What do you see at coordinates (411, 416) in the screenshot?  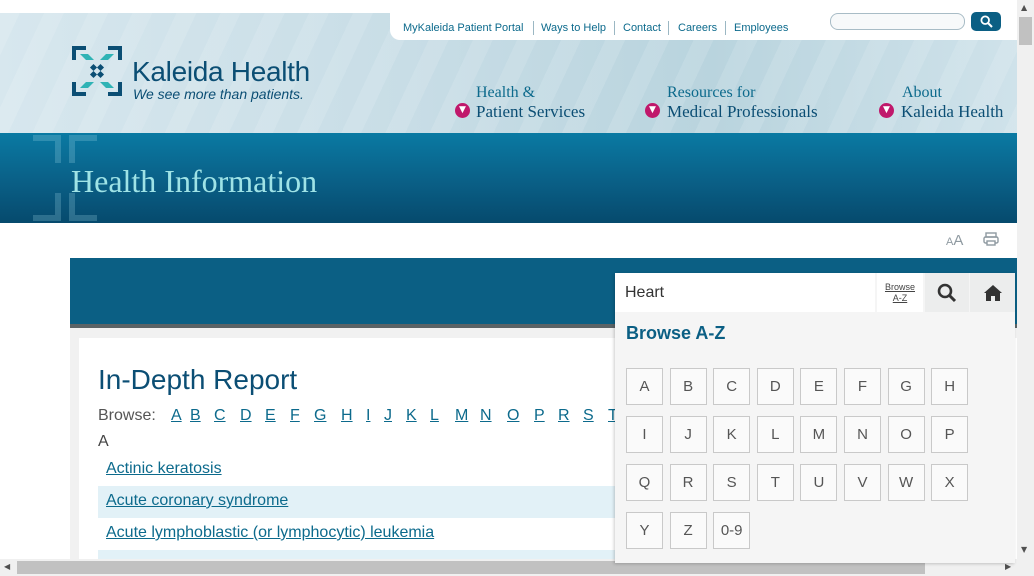 I see `browse-letter-link: K` at bounding box center [411, 416].